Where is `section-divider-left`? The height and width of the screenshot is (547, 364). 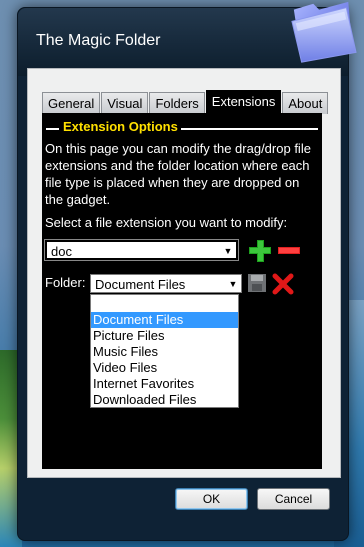 section-divider-left is located at coordinates (52, 129).